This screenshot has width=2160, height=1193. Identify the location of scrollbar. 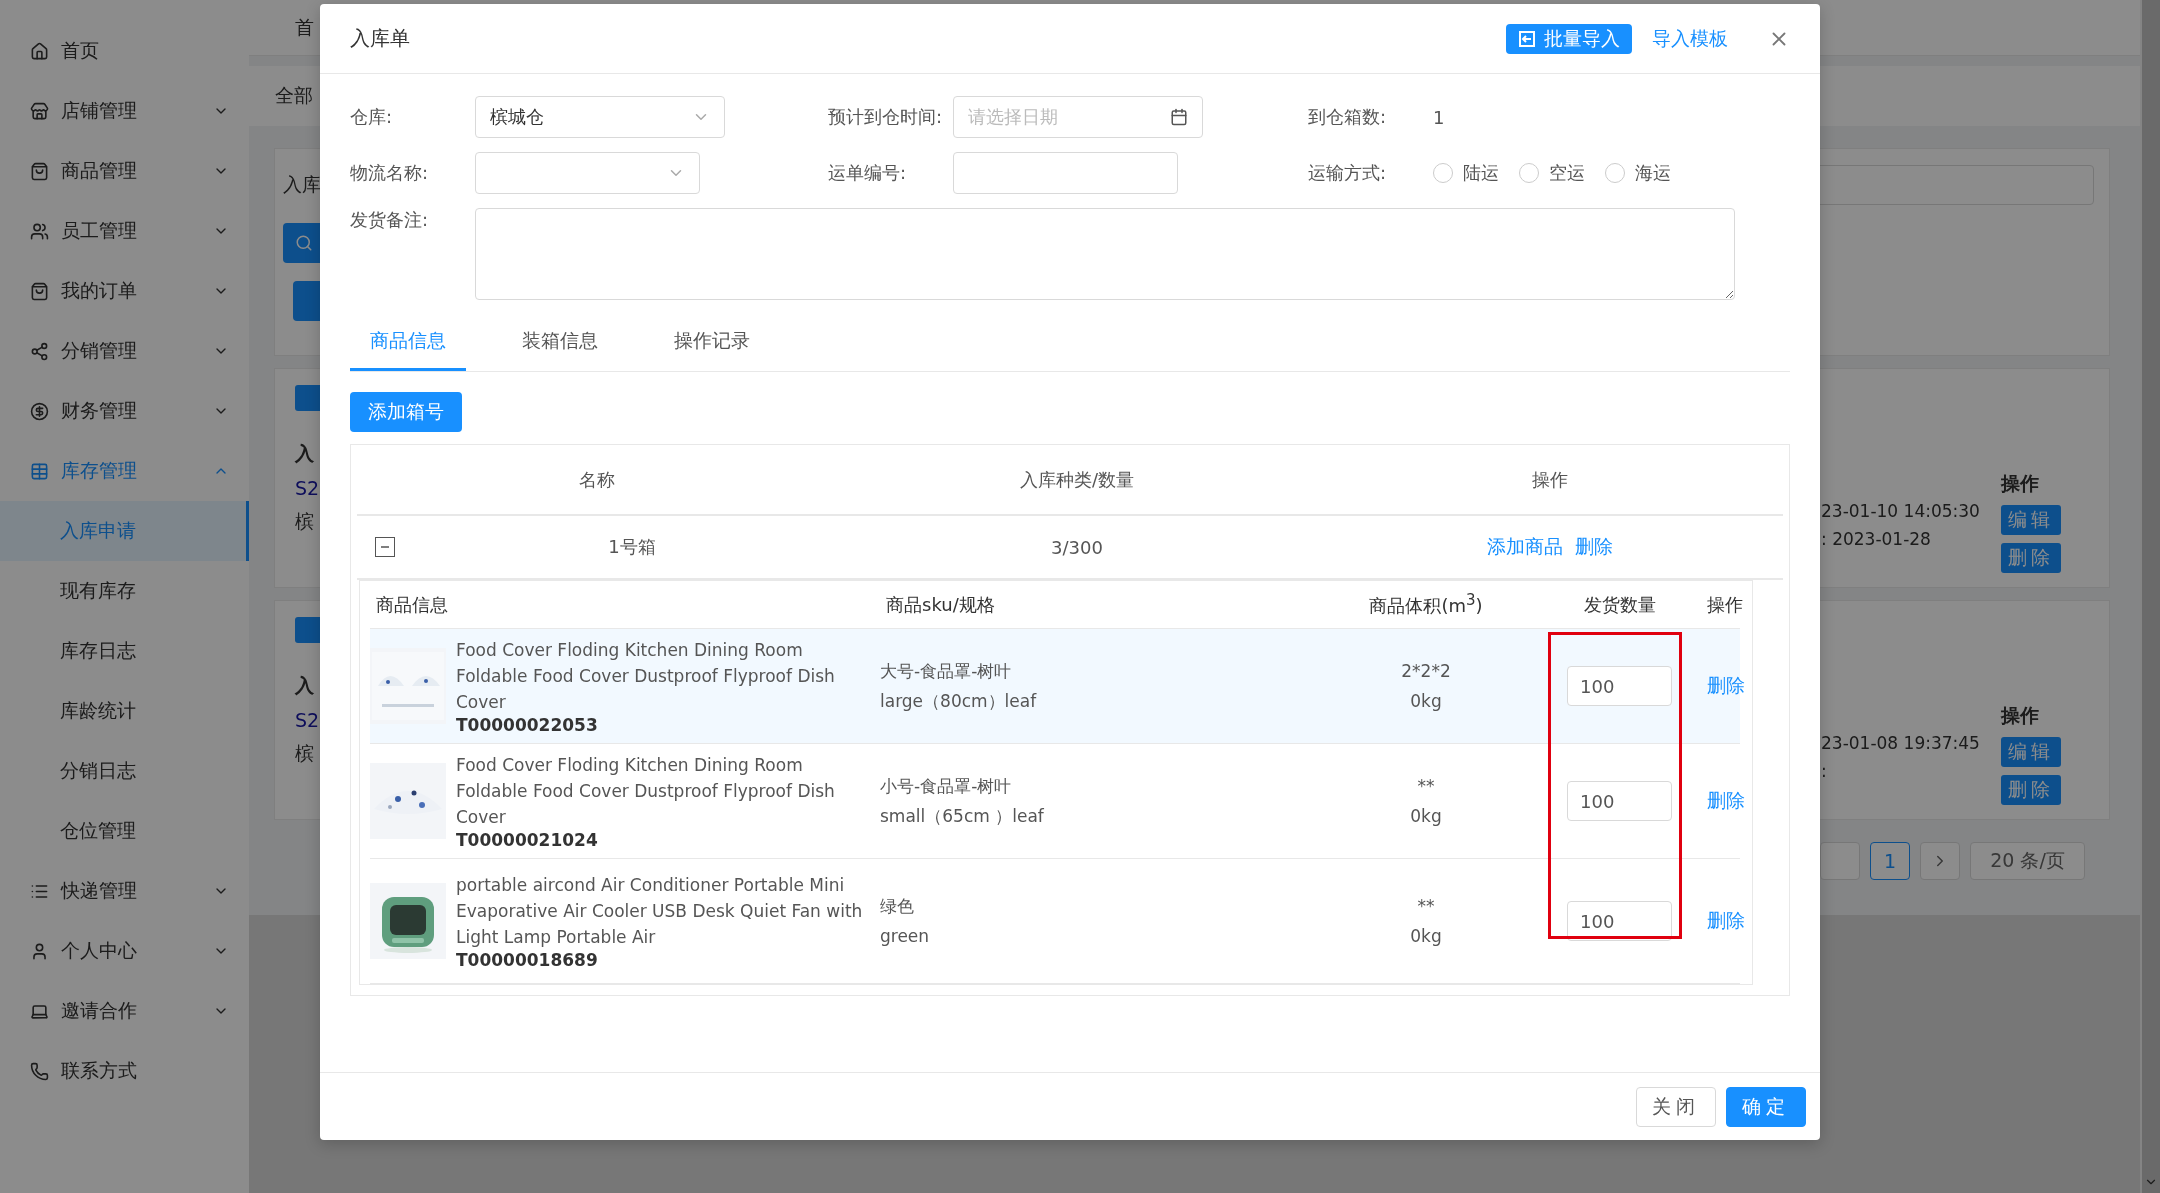
(2150, 596).